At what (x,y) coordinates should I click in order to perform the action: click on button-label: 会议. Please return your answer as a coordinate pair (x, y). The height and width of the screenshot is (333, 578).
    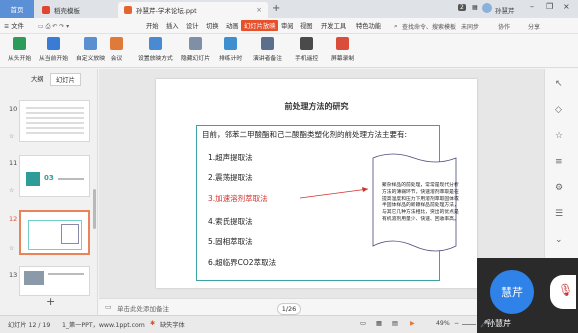
    Looking at the image, I should click on (116, 59).